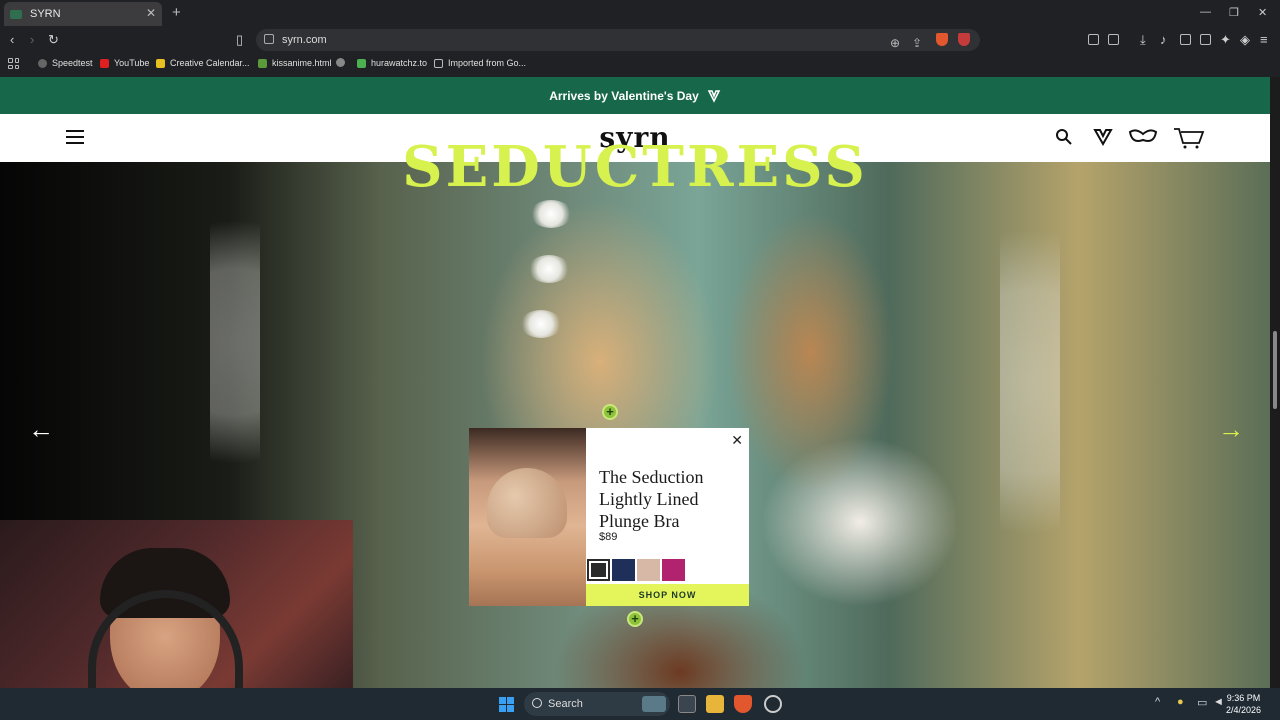 The height and width of the screenshot is (720, 1280). Describe the element at coordinates (636, 570) in the screenshot. I see `color-swatches` at that location.